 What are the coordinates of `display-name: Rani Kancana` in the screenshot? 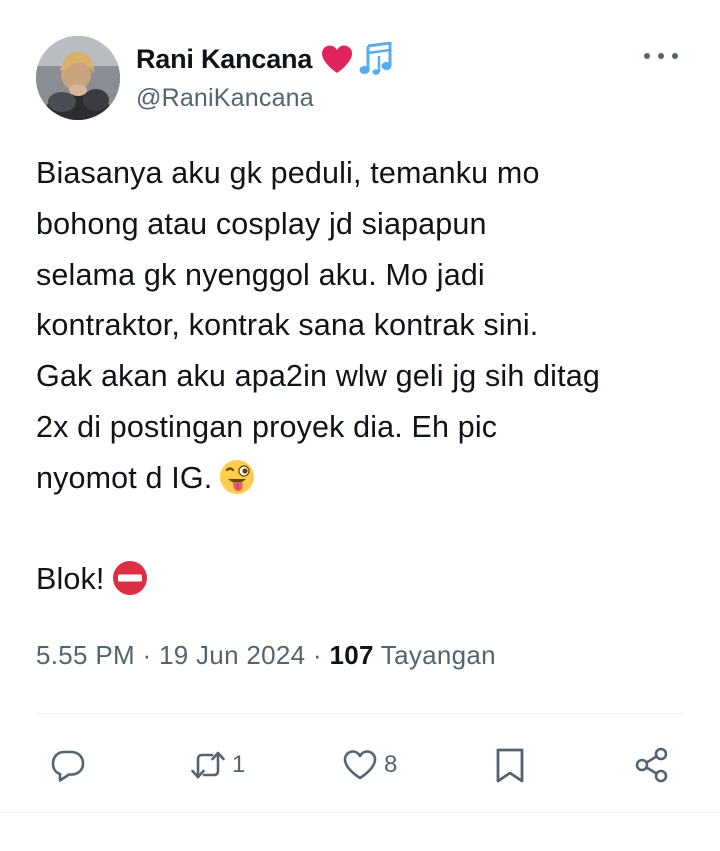 It's located at (224, 59).